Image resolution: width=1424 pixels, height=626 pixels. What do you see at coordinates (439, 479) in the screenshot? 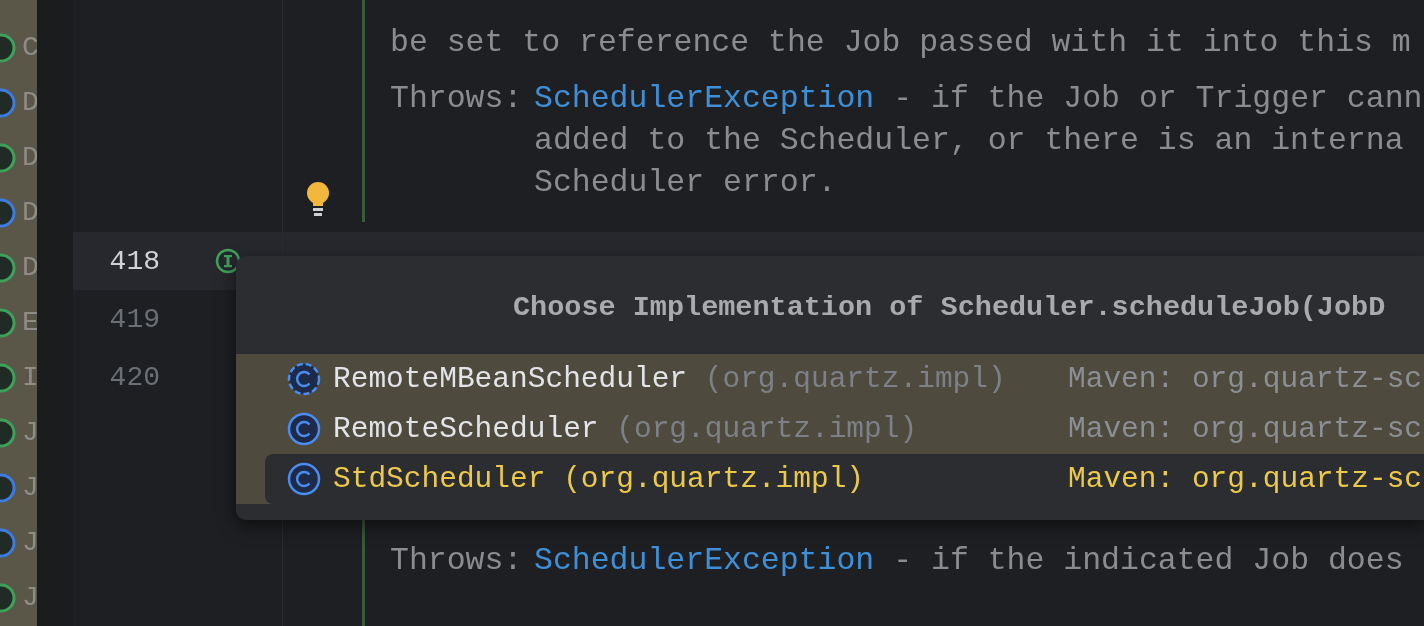
I see `class-name: StdScheduler` at bounding box center [439, 479].